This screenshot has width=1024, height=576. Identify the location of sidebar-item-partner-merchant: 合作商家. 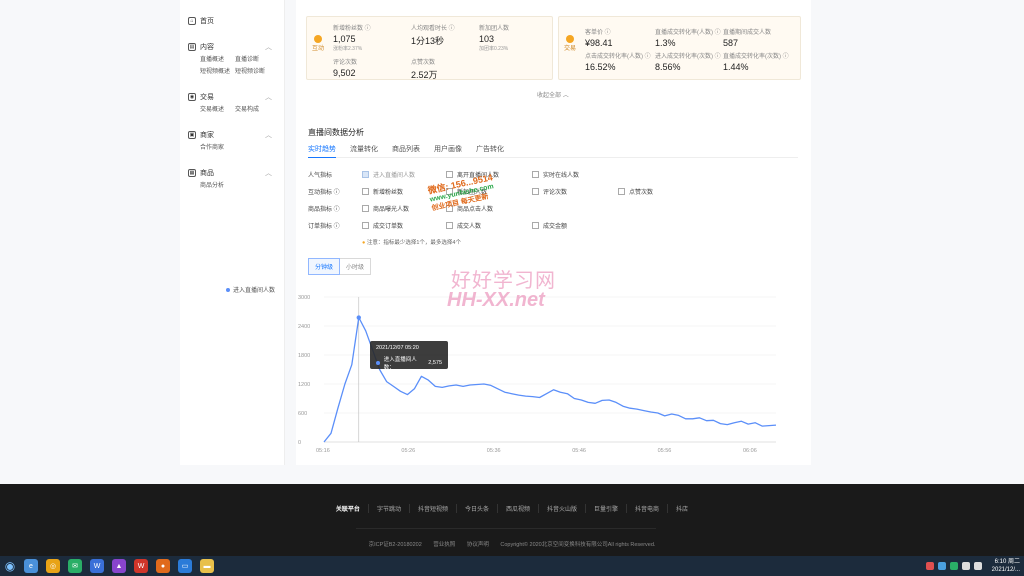
(217, 148).